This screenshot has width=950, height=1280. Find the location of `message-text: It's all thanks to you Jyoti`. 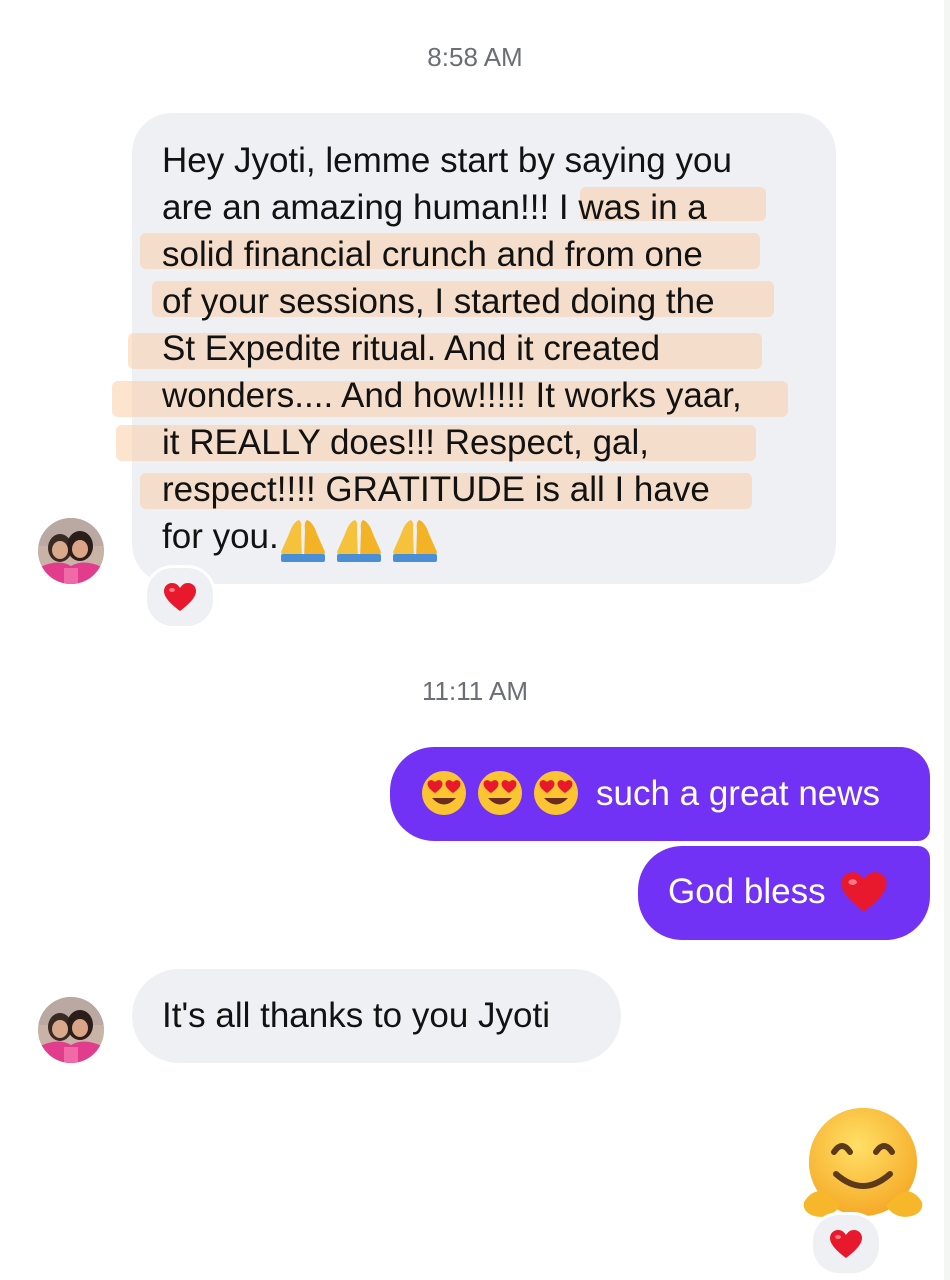

message-text: It's all thanks to you Jyoti is located at coordinates (356, 1015).